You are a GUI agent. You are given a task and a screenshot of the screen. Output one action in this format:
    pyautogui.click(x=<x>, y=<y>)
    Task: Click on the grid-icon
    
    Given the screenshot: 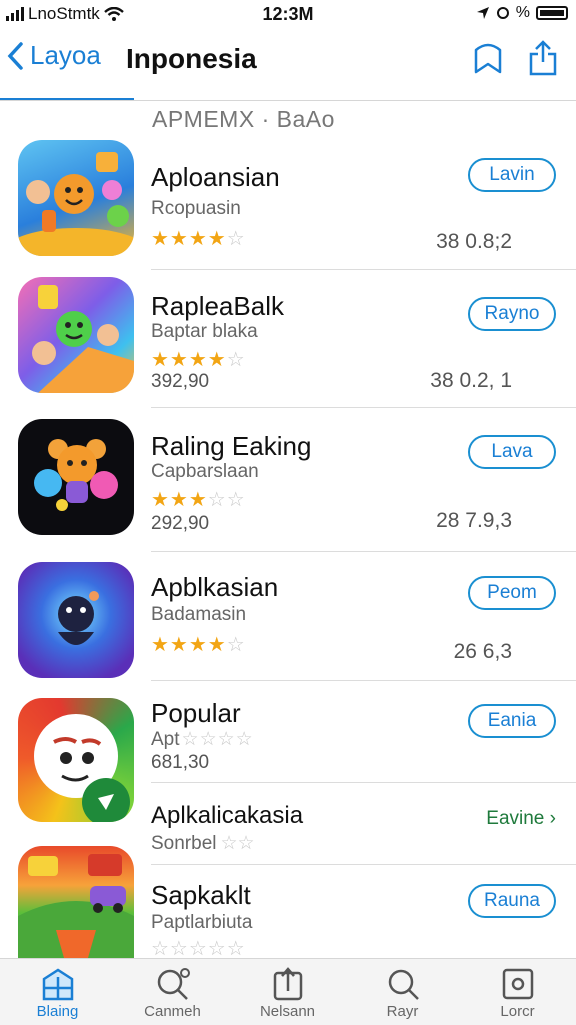 What is the action you would take?
    pyautogui.click(x=57, y=984)
    